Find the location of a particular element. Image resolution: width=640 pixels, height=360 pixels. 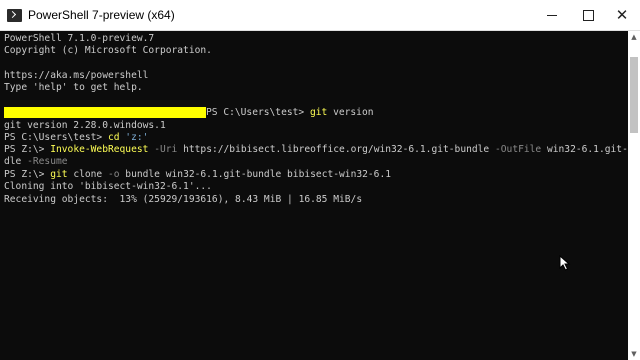

version-banner: PowerShell 7.1.0-preview.7 is located at coordinates (79, 38).